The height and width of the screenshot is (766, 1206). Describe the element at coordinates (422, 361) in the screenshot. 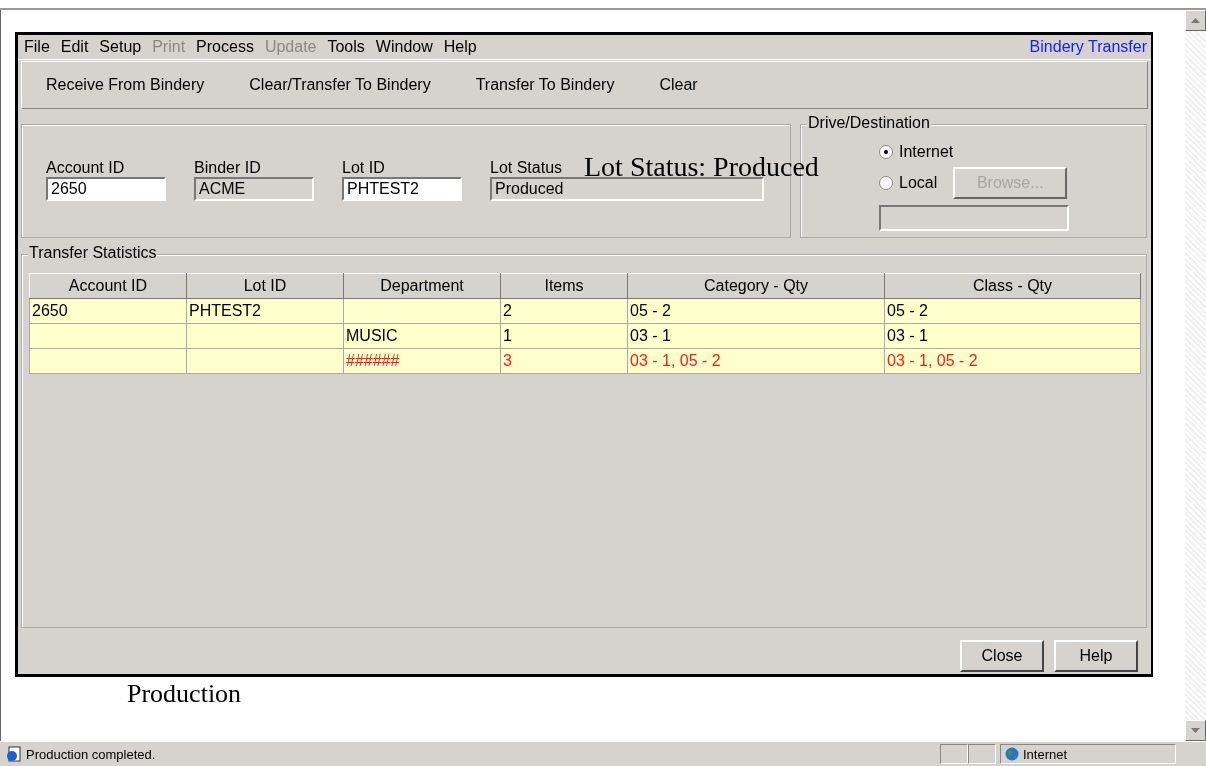

I see `table-cell: ######` at that location.